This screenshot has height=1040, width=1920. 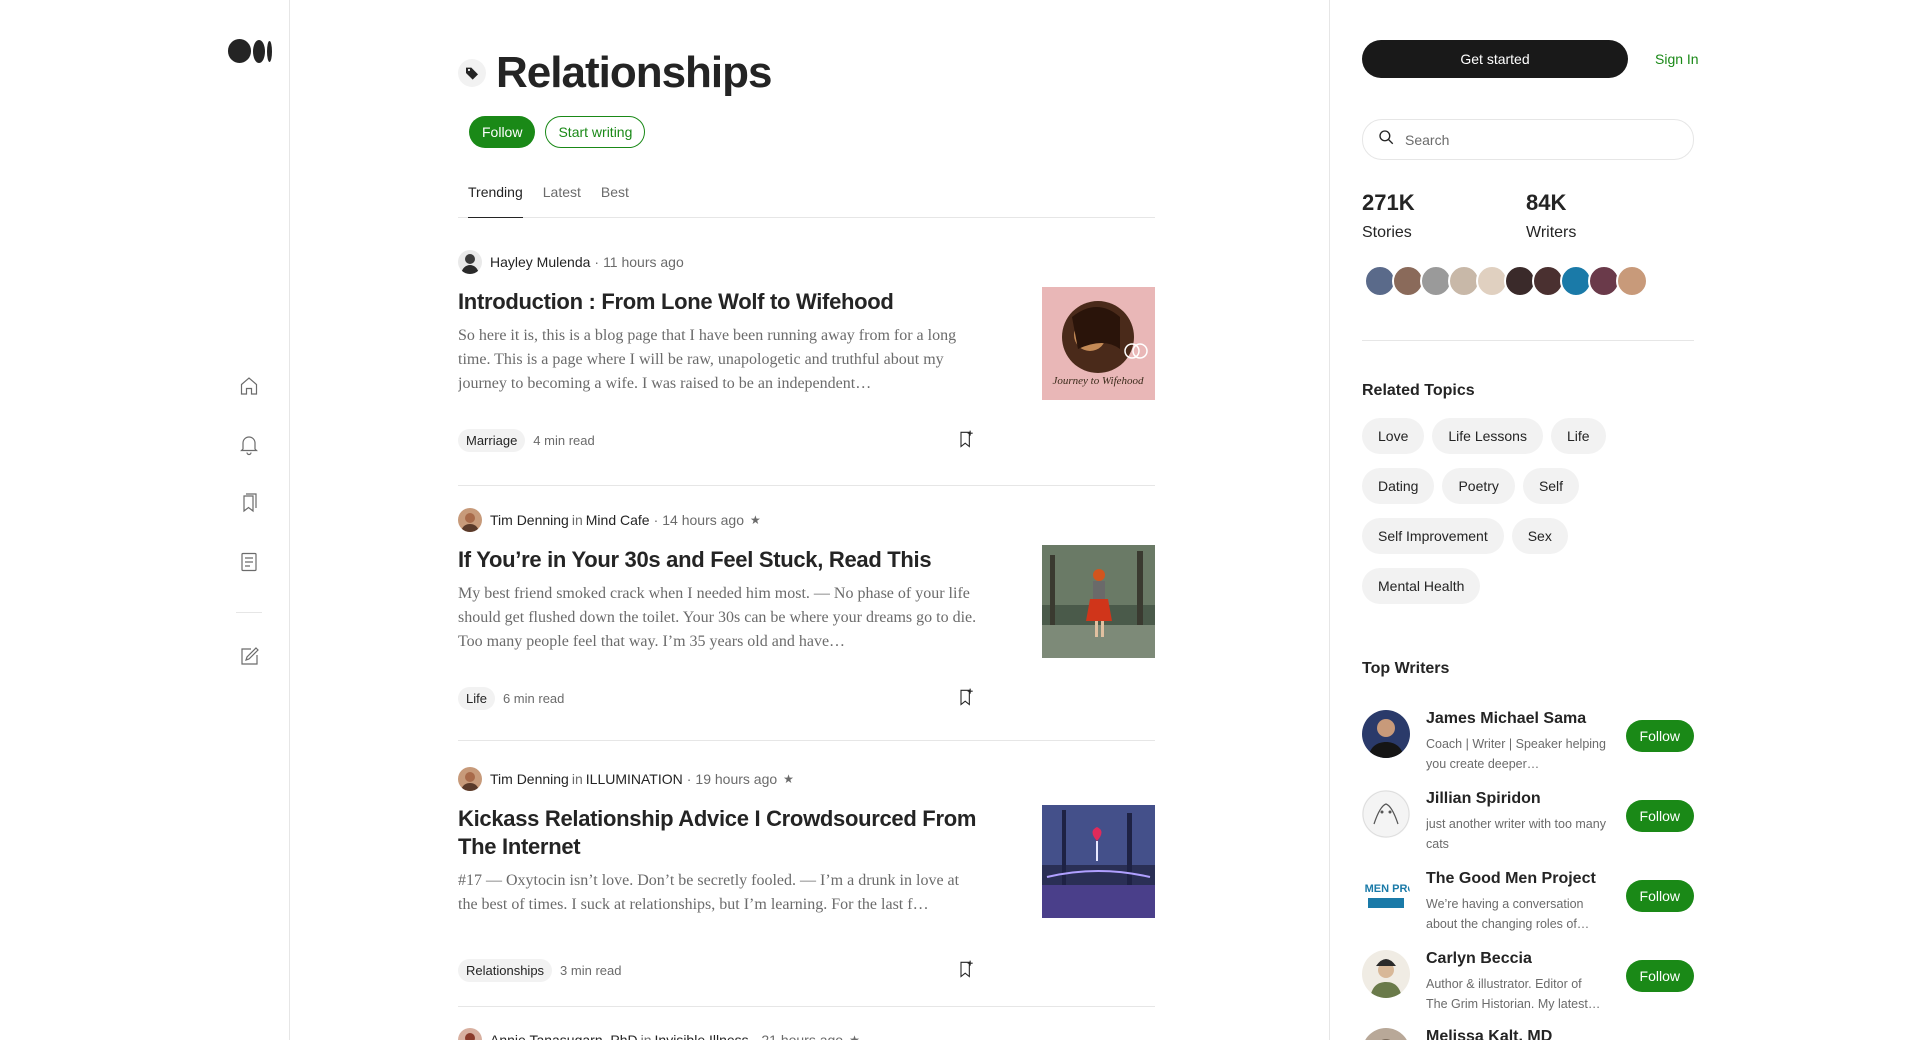 I want to click on writer-name: Carlyn Beccia, so click(x=1479, y=959).